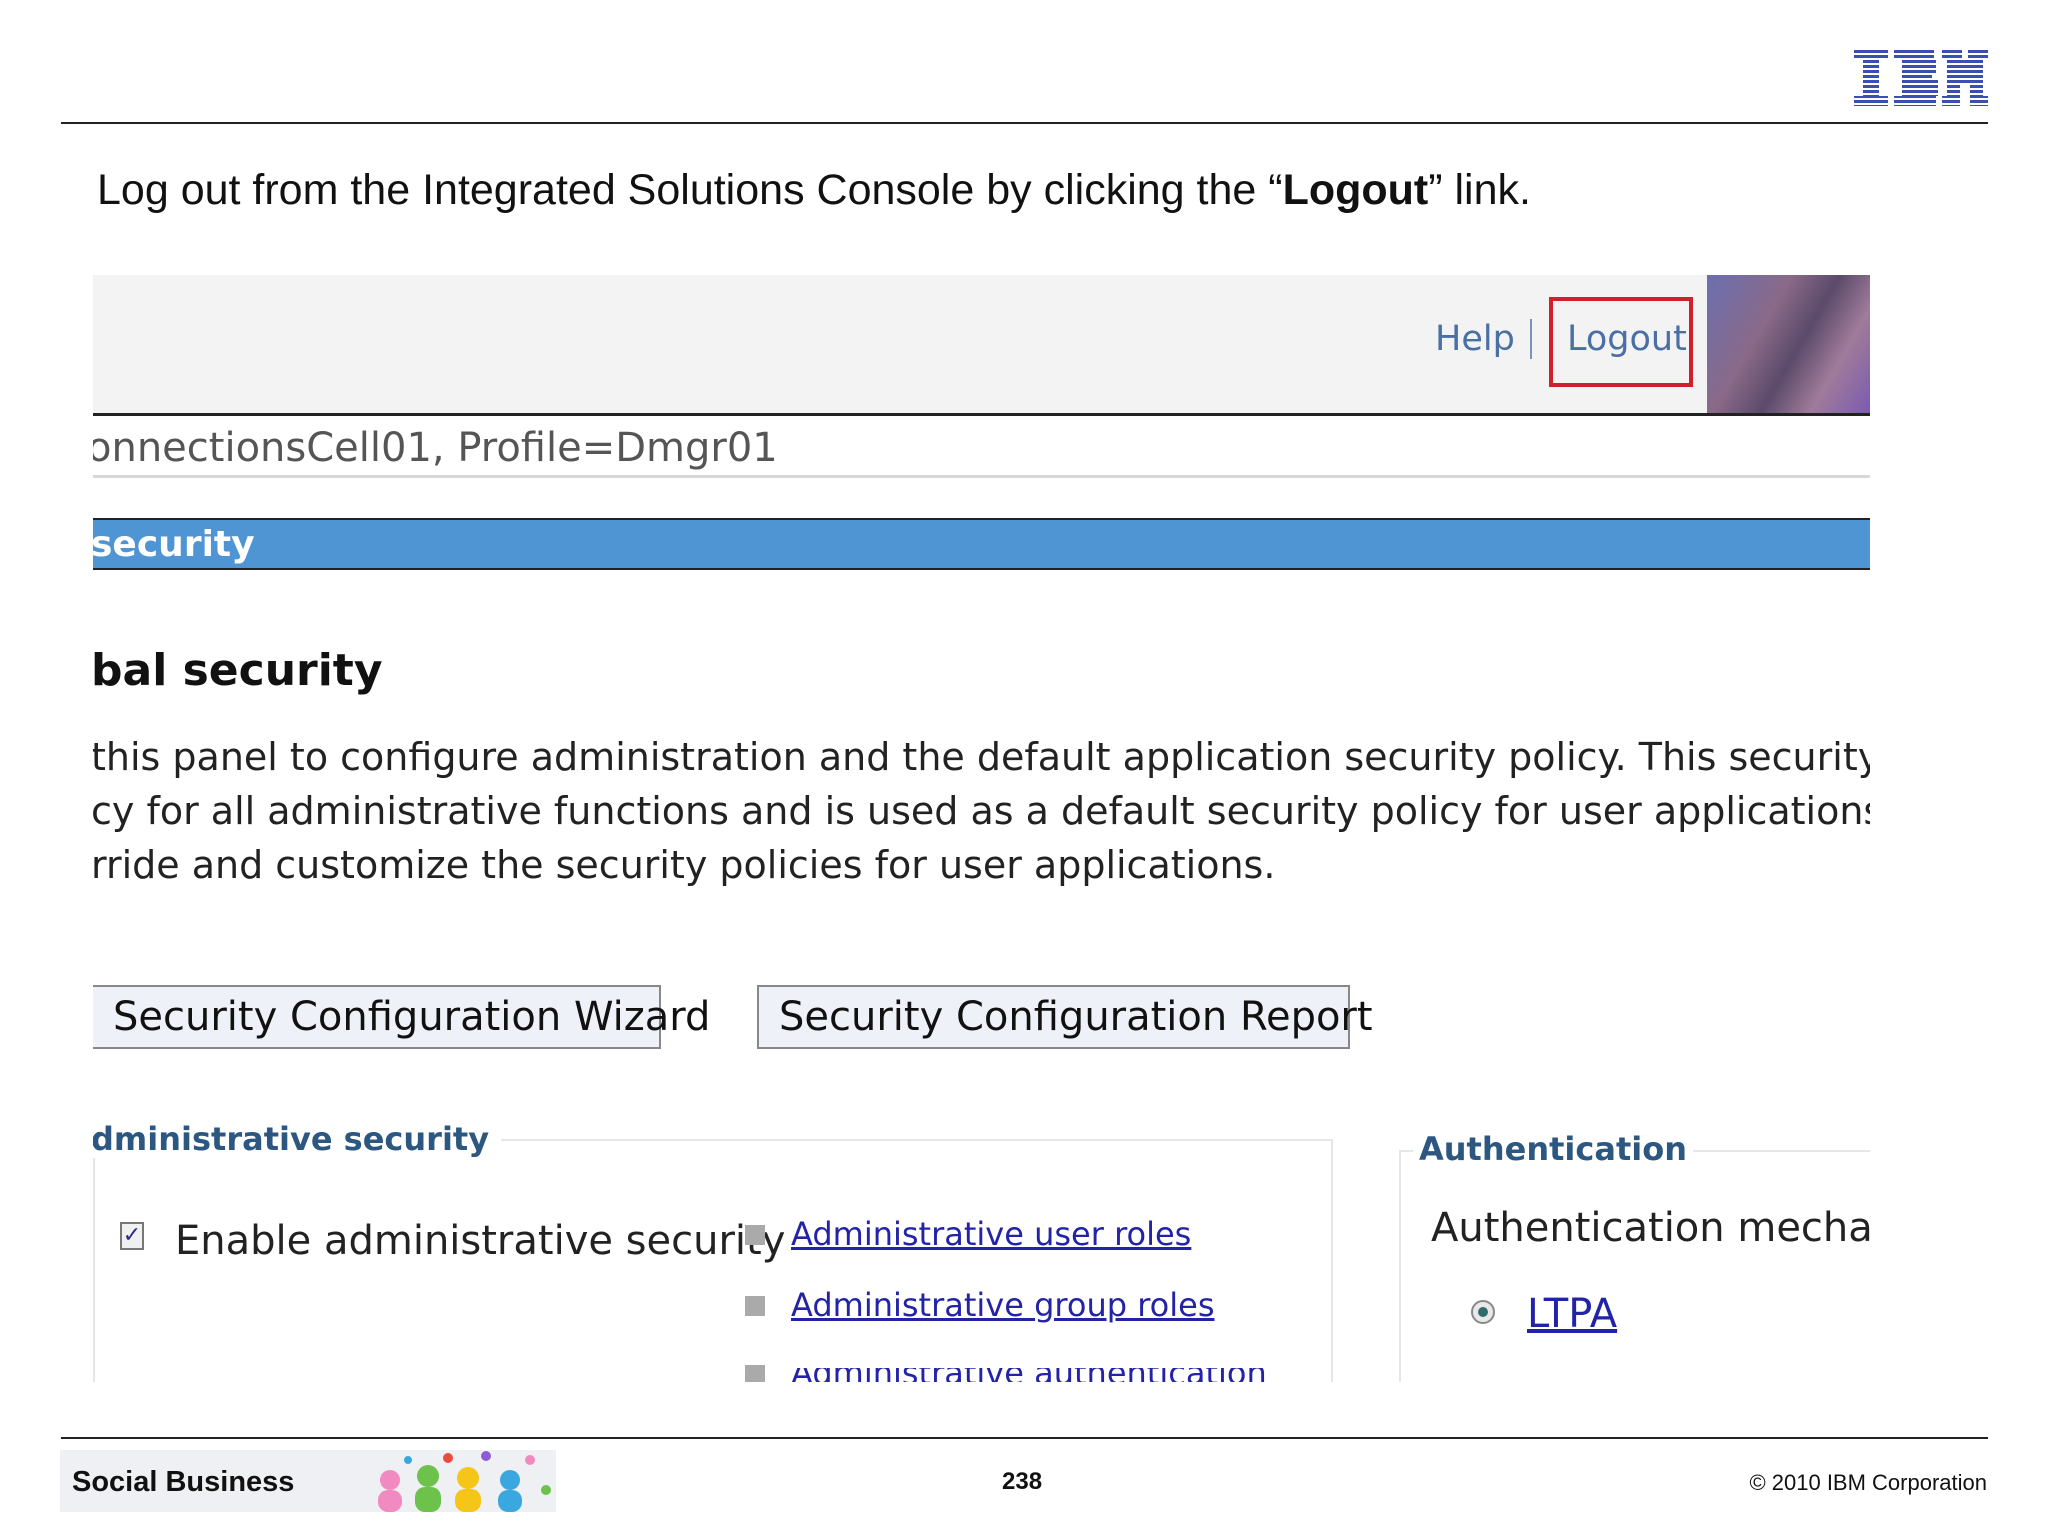 The height and width of the screenshot is (1536, 2048). I want to click on authentication-fieldset, so click(1634, 1266).